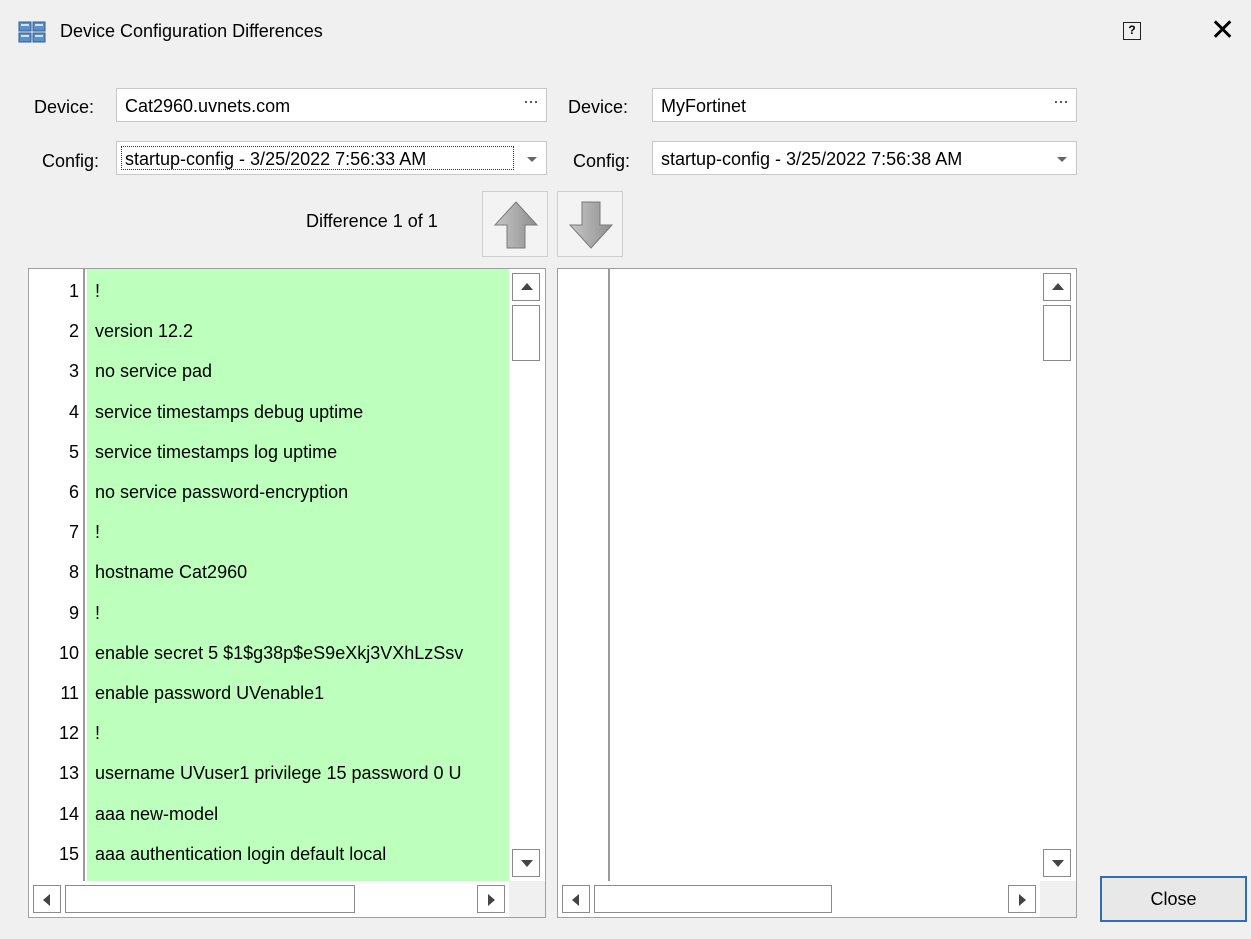 Image resolution: width=1251 pixels, height=939 pixels. I want to click on right-config-label: Config:, so click(602, 161).